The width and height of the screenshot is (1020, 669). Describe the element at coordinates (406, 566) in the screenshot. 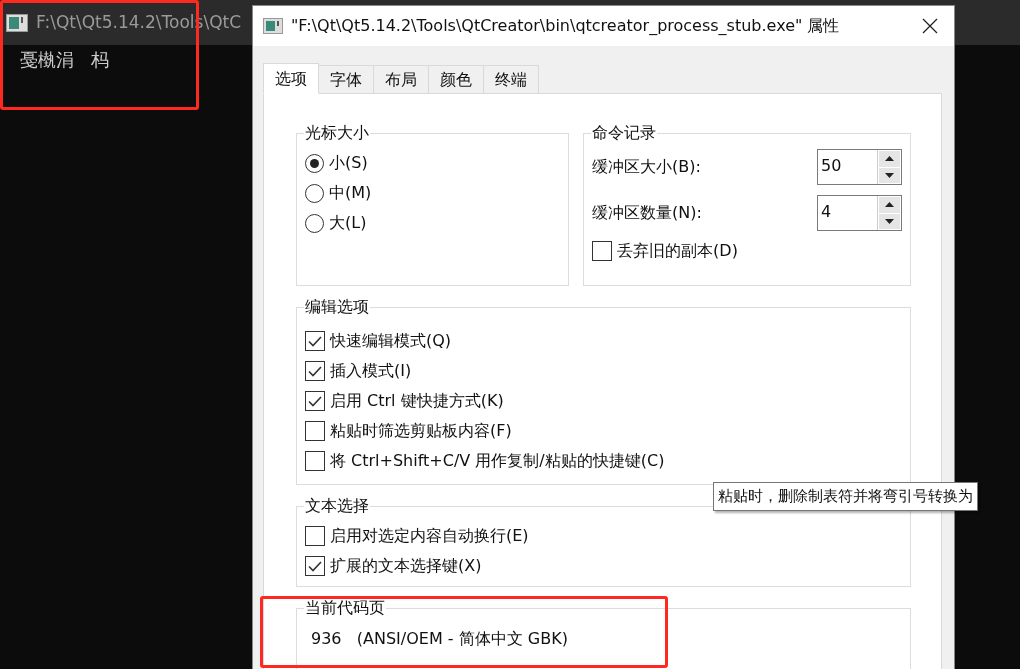

I see `checkbox-label: 扩展的文本选择键(X)` at that location.